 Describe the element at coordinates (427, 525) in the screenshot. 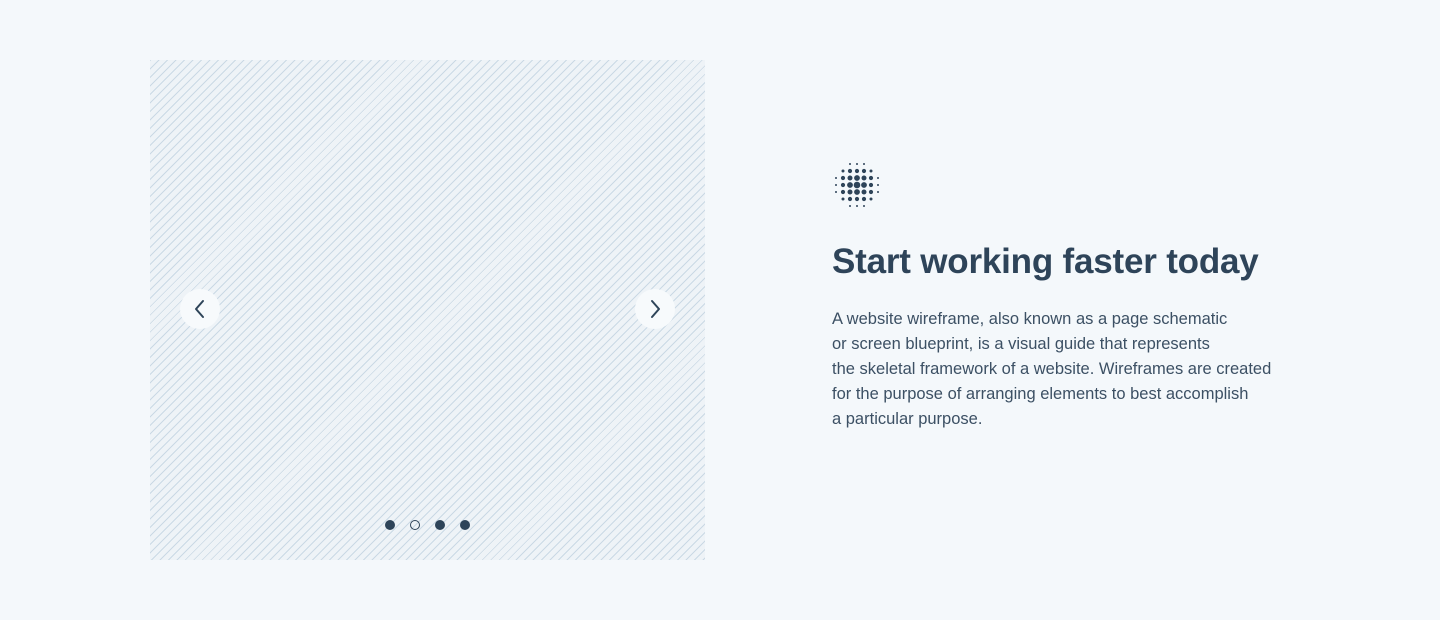

I see `carousel-pagination` at that location.